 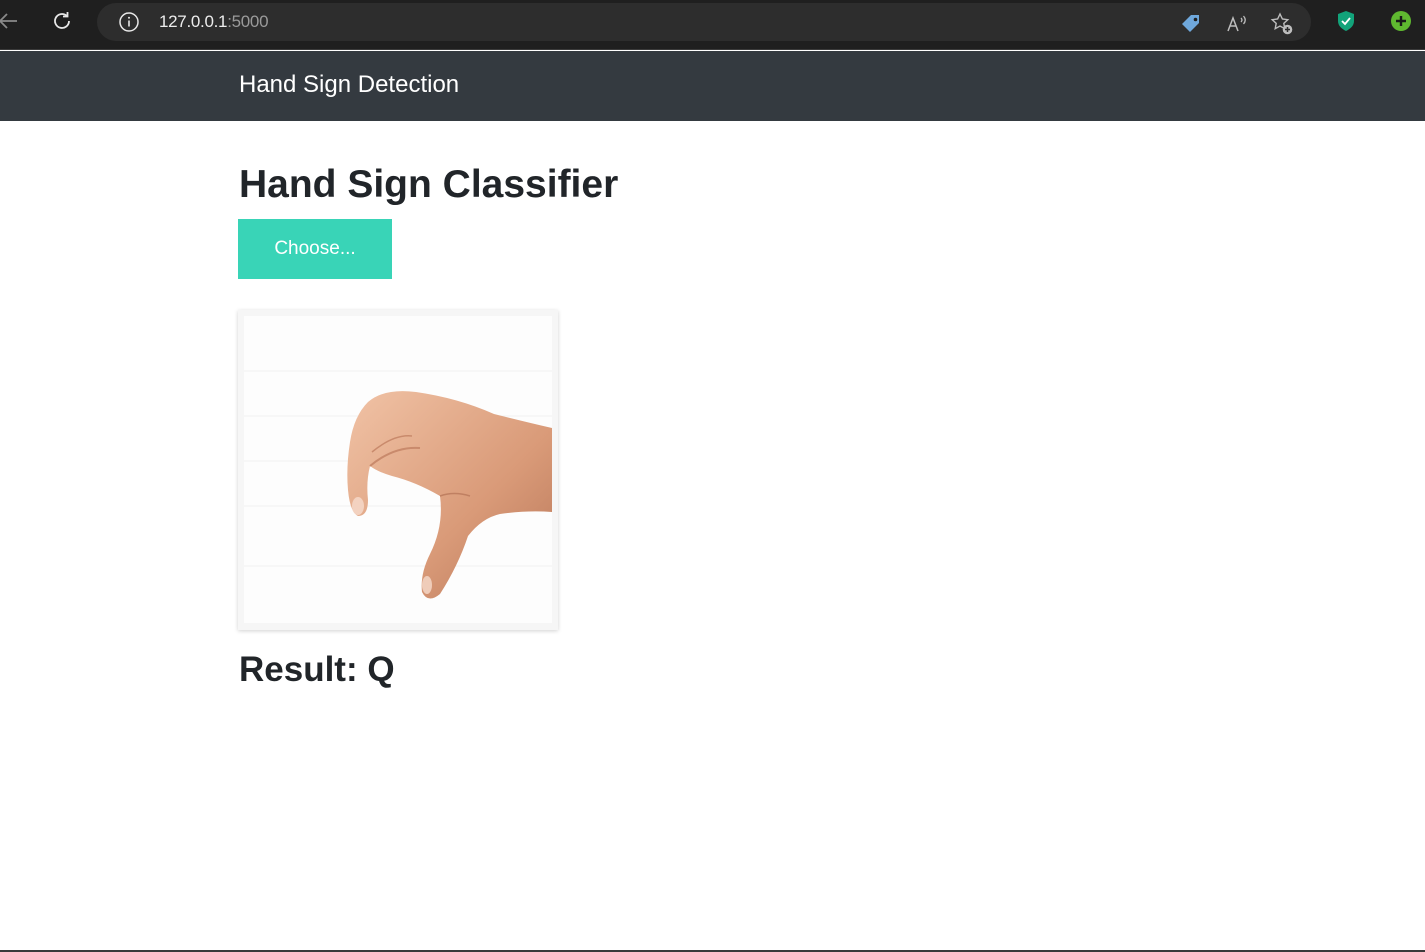 What do you see at coordinates (193, 21) in the screenshot?
I see `url-host: 127.0.0.1` at bounding box center [193, 21].